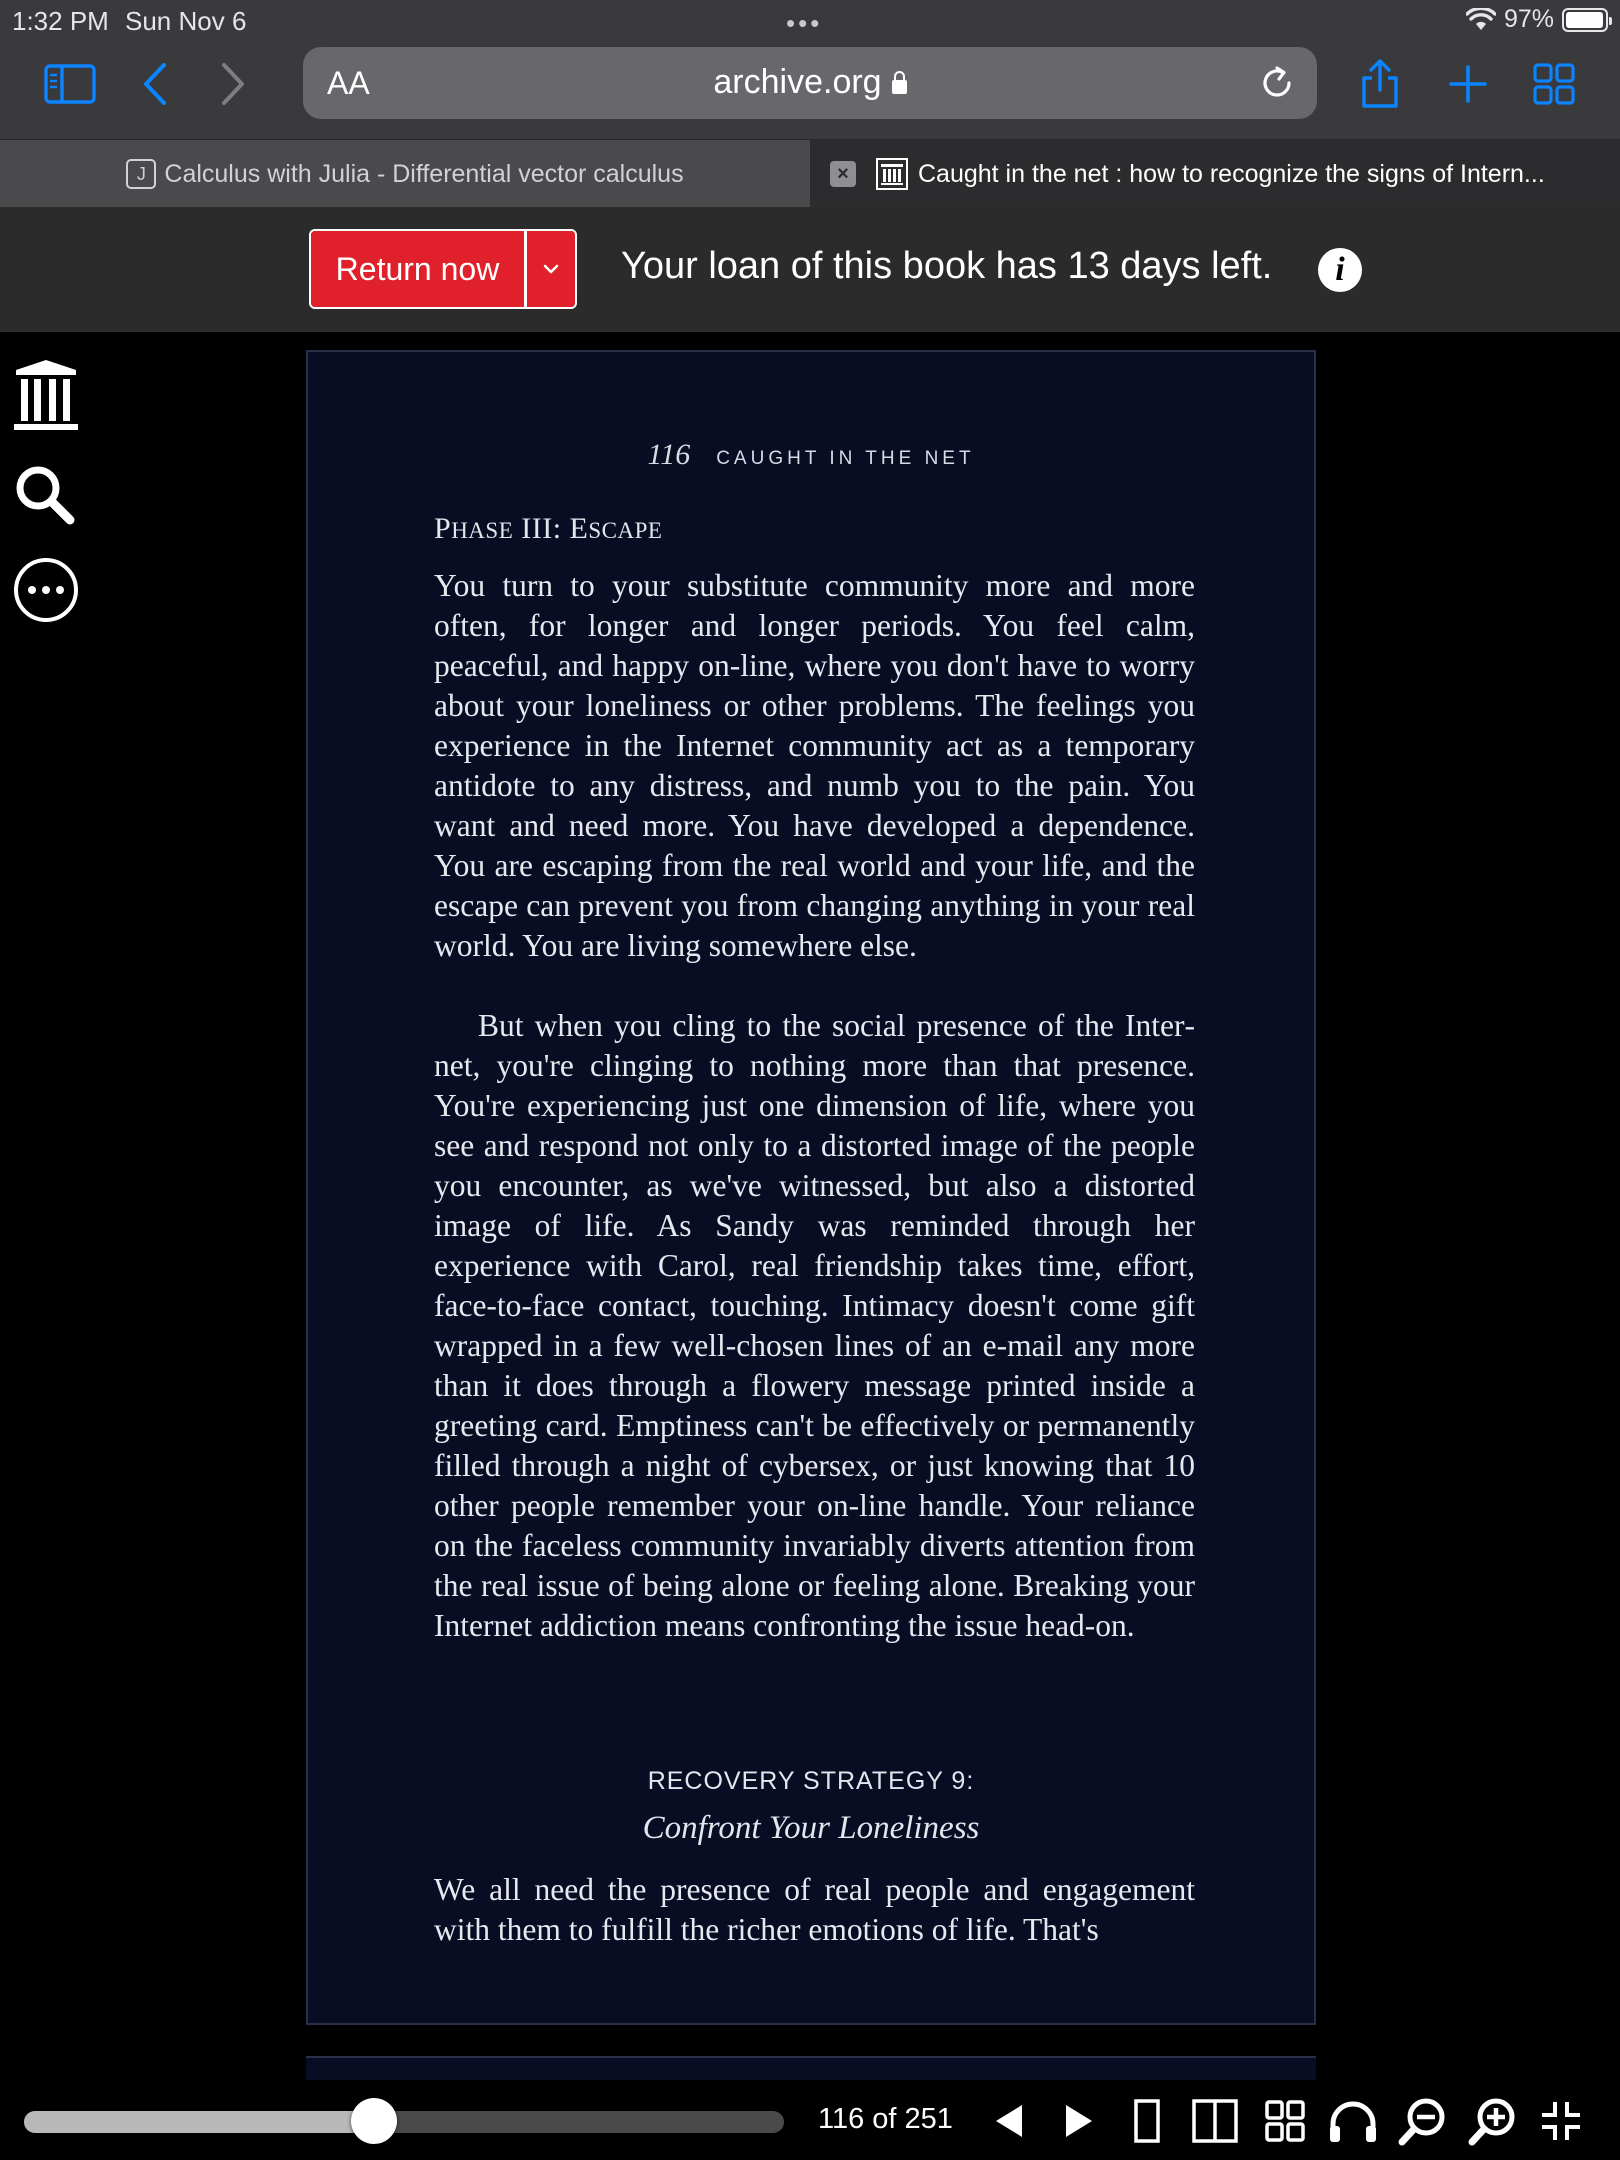 The height and width of the screenshot is (2160, 1620). I want to click on close-tab-icon: ×, so click(843, 174).